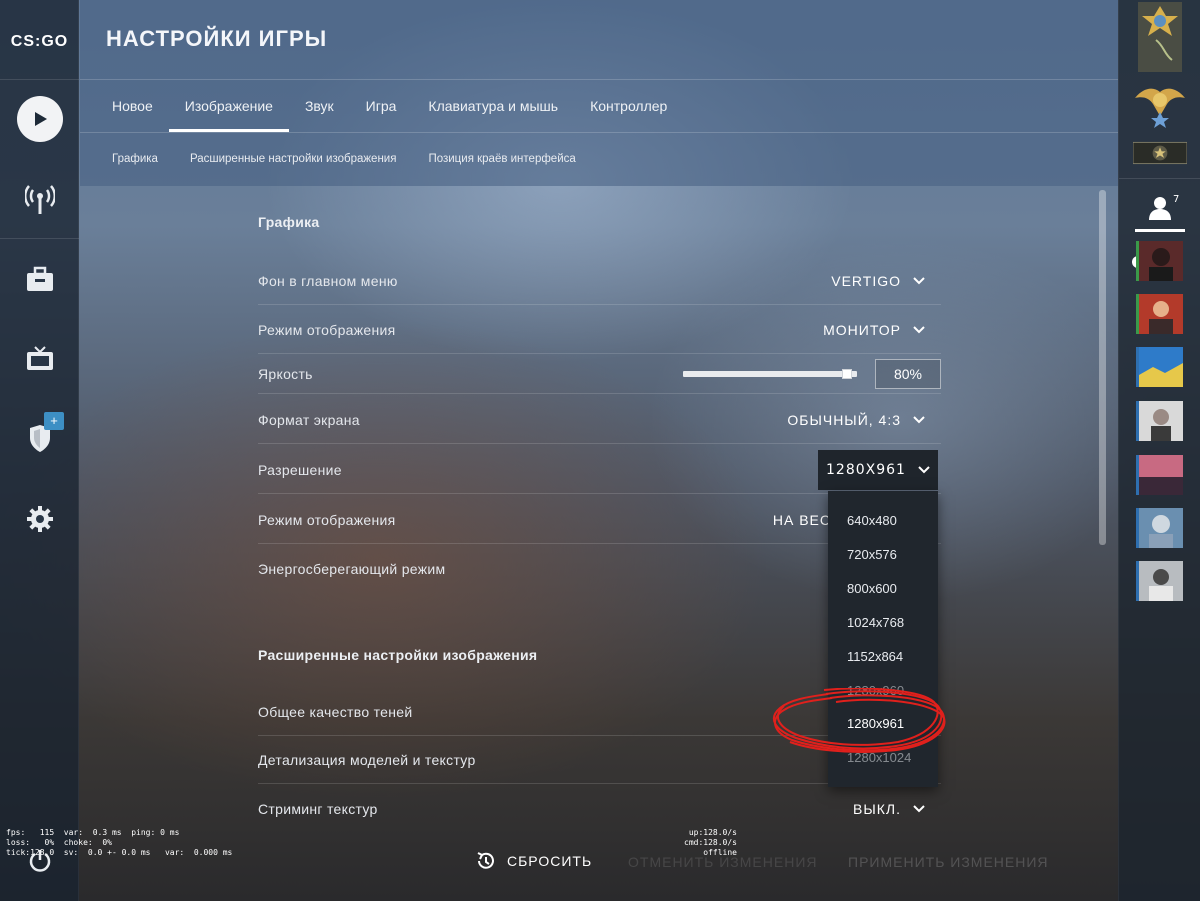 This screenshot has height=901, width=1200. Describe the element at coordinates (599, 420) in the screenshot. I see `setting-row-aspect-ratio: Формат экрана ОБЫЧНЫЙ, 4:3` at that location.